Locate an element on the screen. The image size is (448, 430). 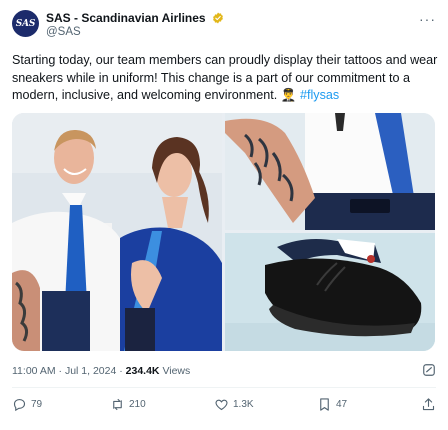
repost-count: 210 is located at coordinates (137, 404).